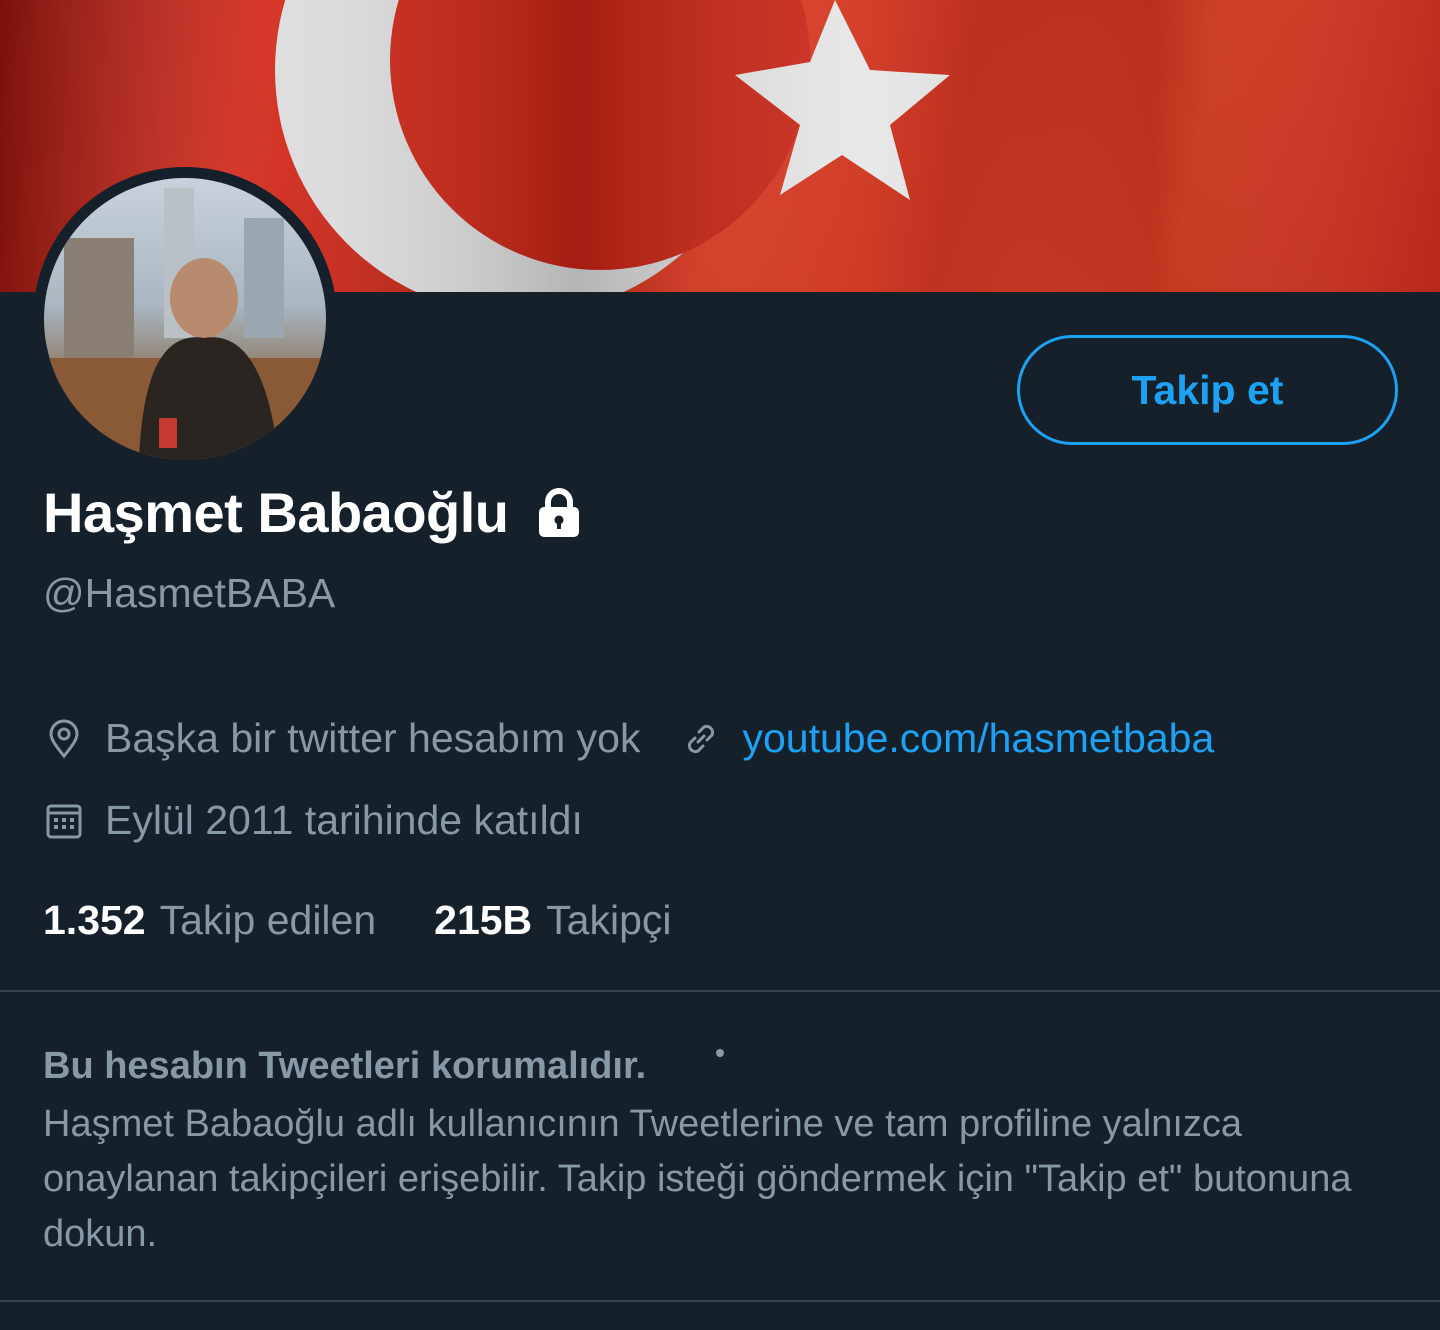 Image resolution: width=1440 pixels, height=1330 pixels. Describe the element at coordinates (483, 920) in the screenshot. I see `followers-count: 215B` at that location.